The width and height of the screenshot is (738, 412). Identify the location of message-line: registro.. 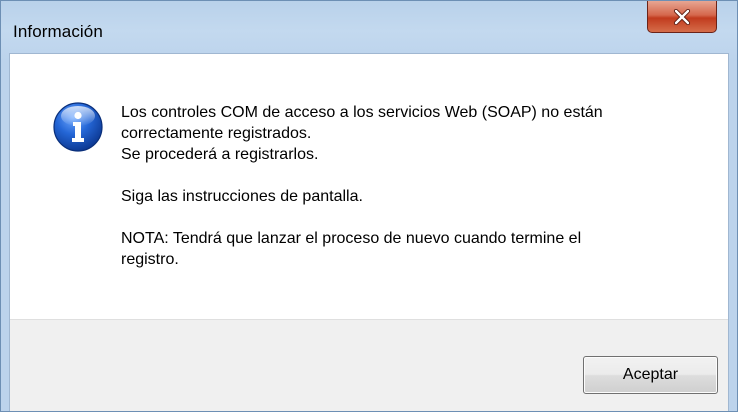
(150, 259).